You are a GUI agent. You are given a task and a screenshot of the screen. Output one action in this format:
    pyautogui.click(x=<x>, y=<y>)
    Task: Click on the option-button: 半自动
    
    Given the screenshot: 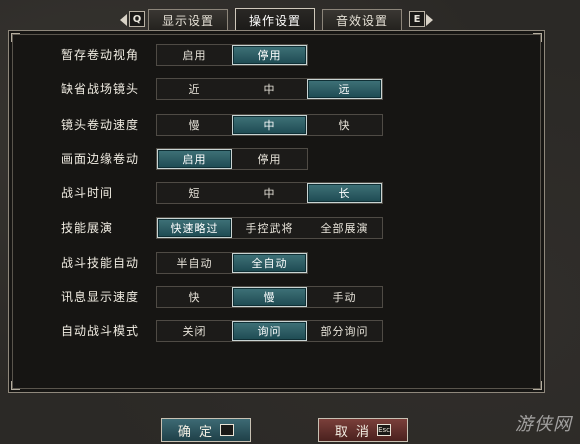 What is the action you would take?
    pyautogui.click(x=194, y=263)
    